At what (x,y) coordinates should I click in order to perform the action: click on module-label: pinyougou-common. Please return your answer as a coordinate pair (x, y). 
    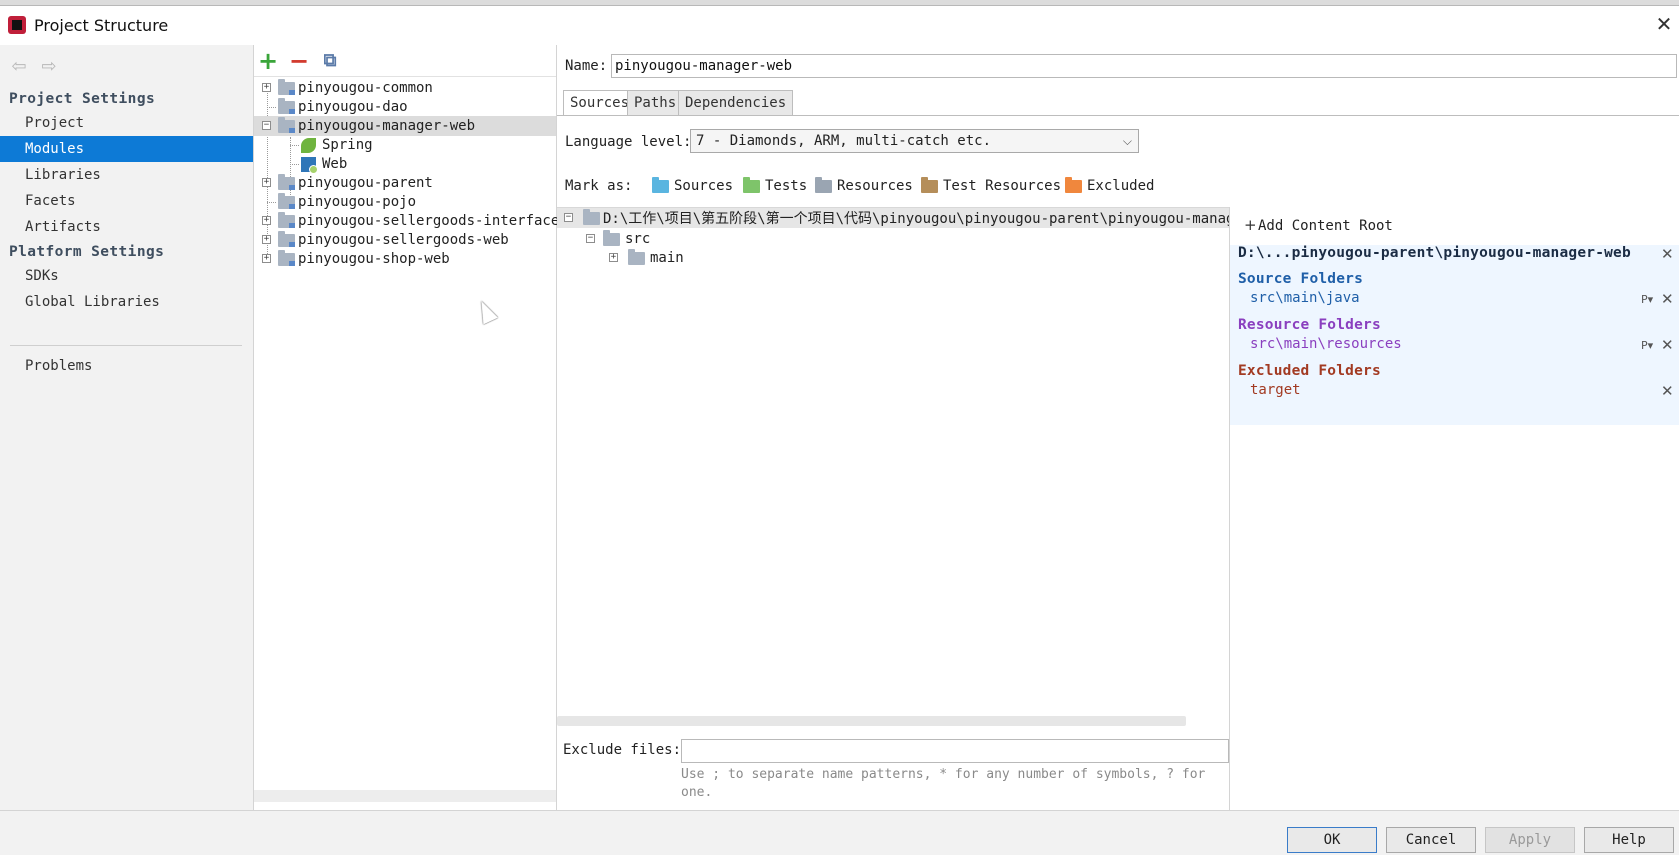
    Looking at the image, I should click on (365, 88).